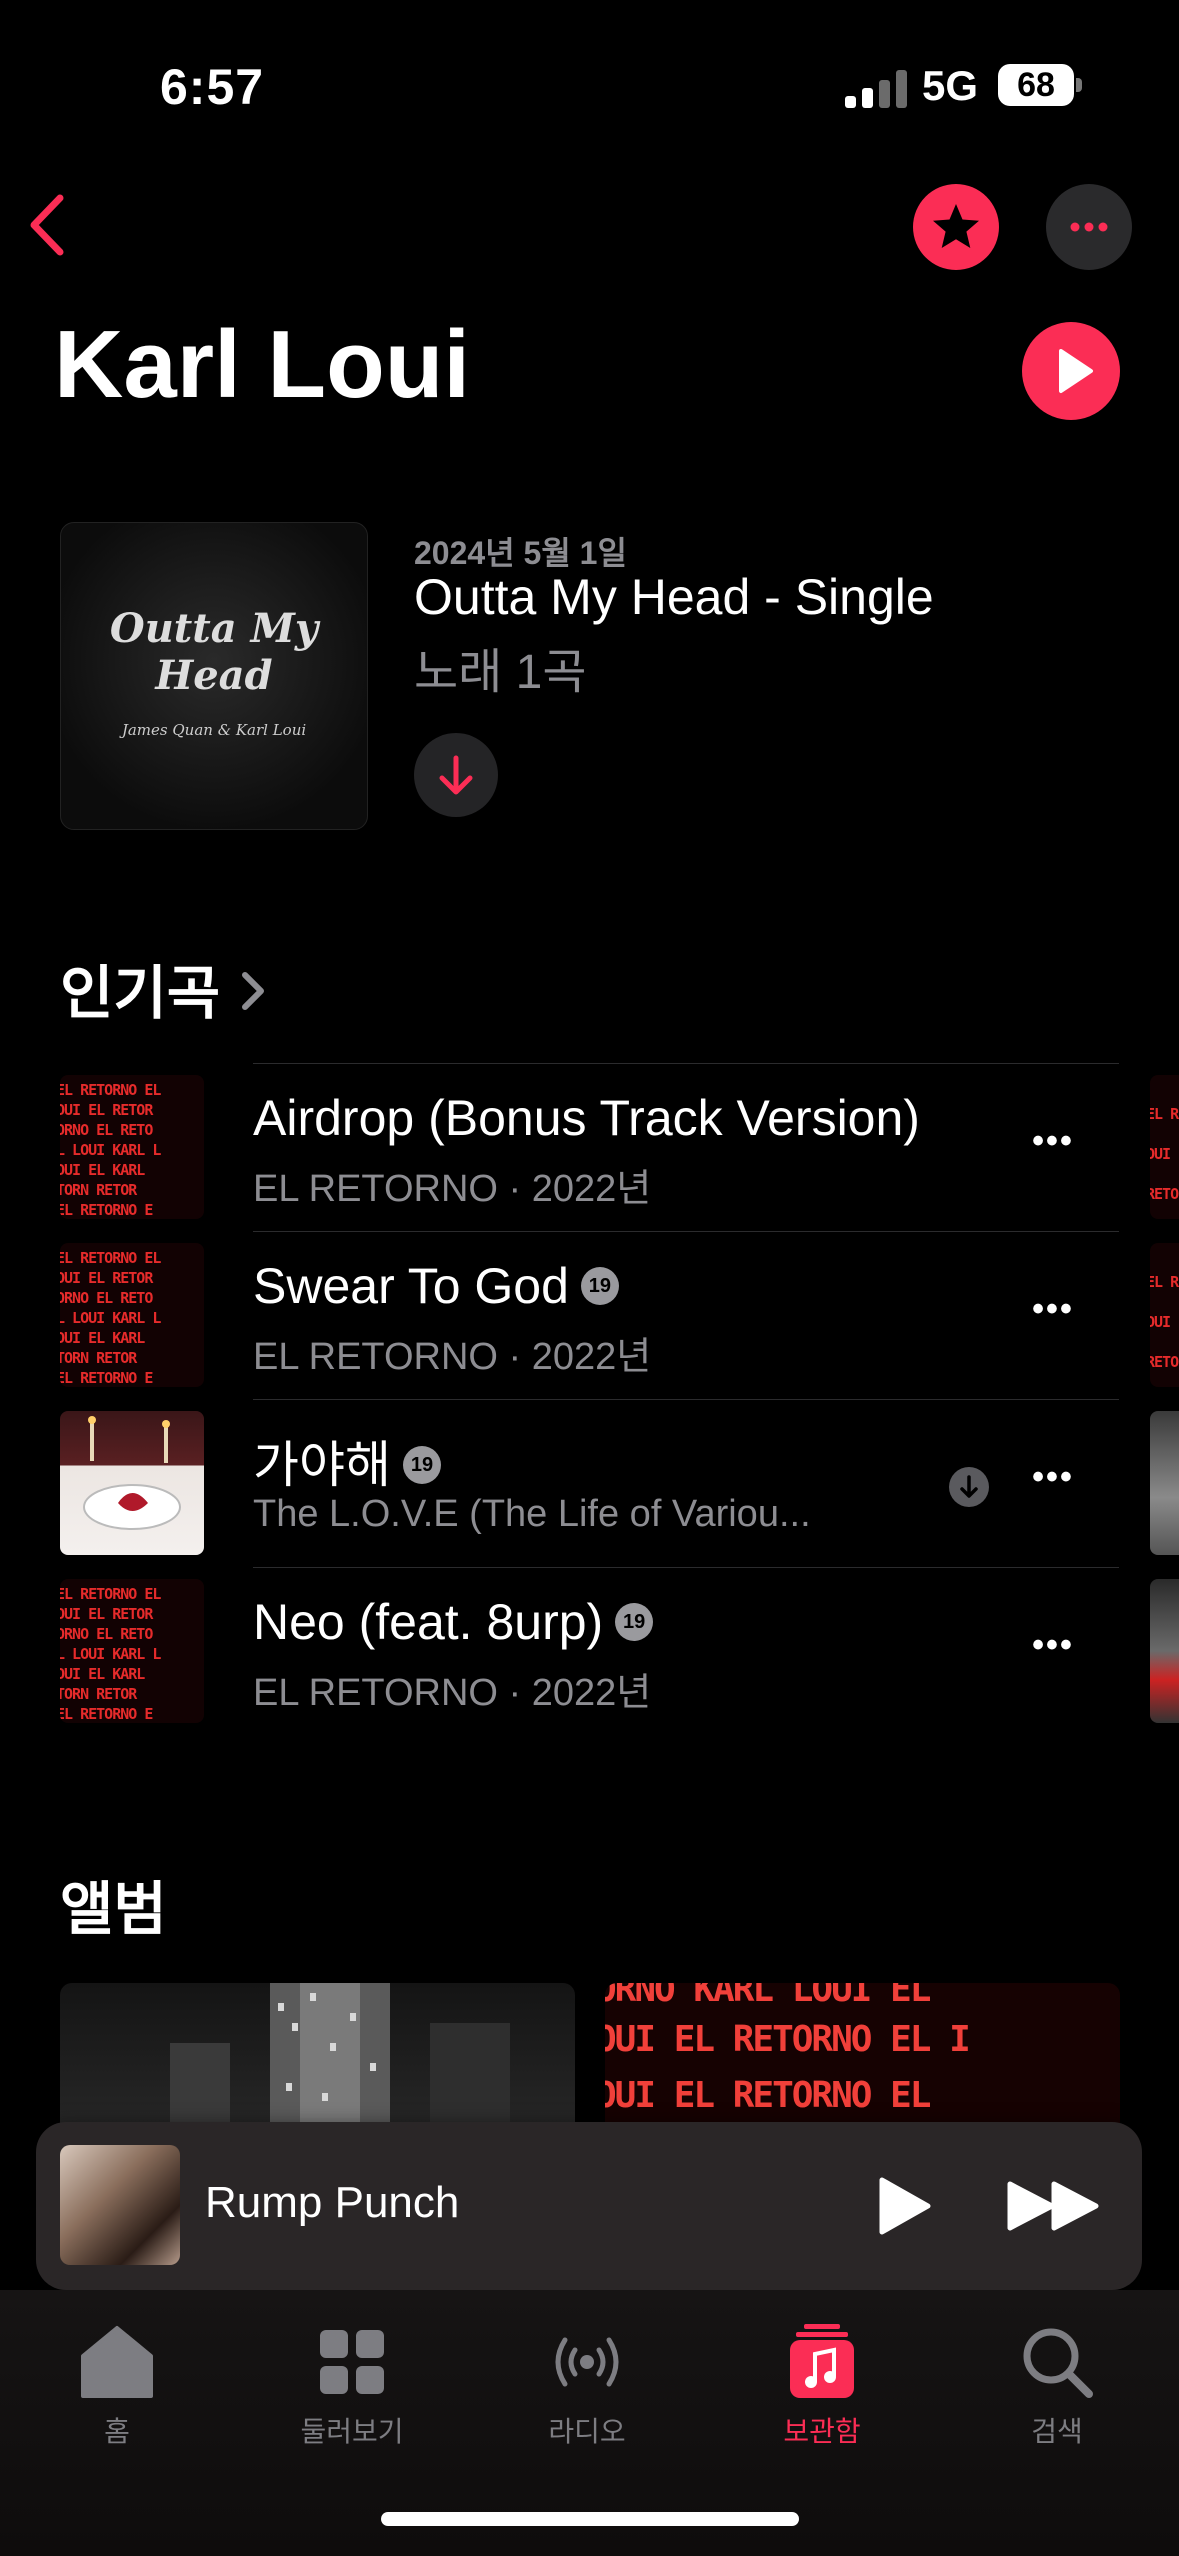 Image resolution: width=1179 pixels, height=2556 pixels. What do you see at coordinates (120, 2205) in the screenshot?
I see `now-playing-artwork` at bounding box center [120, 2205].